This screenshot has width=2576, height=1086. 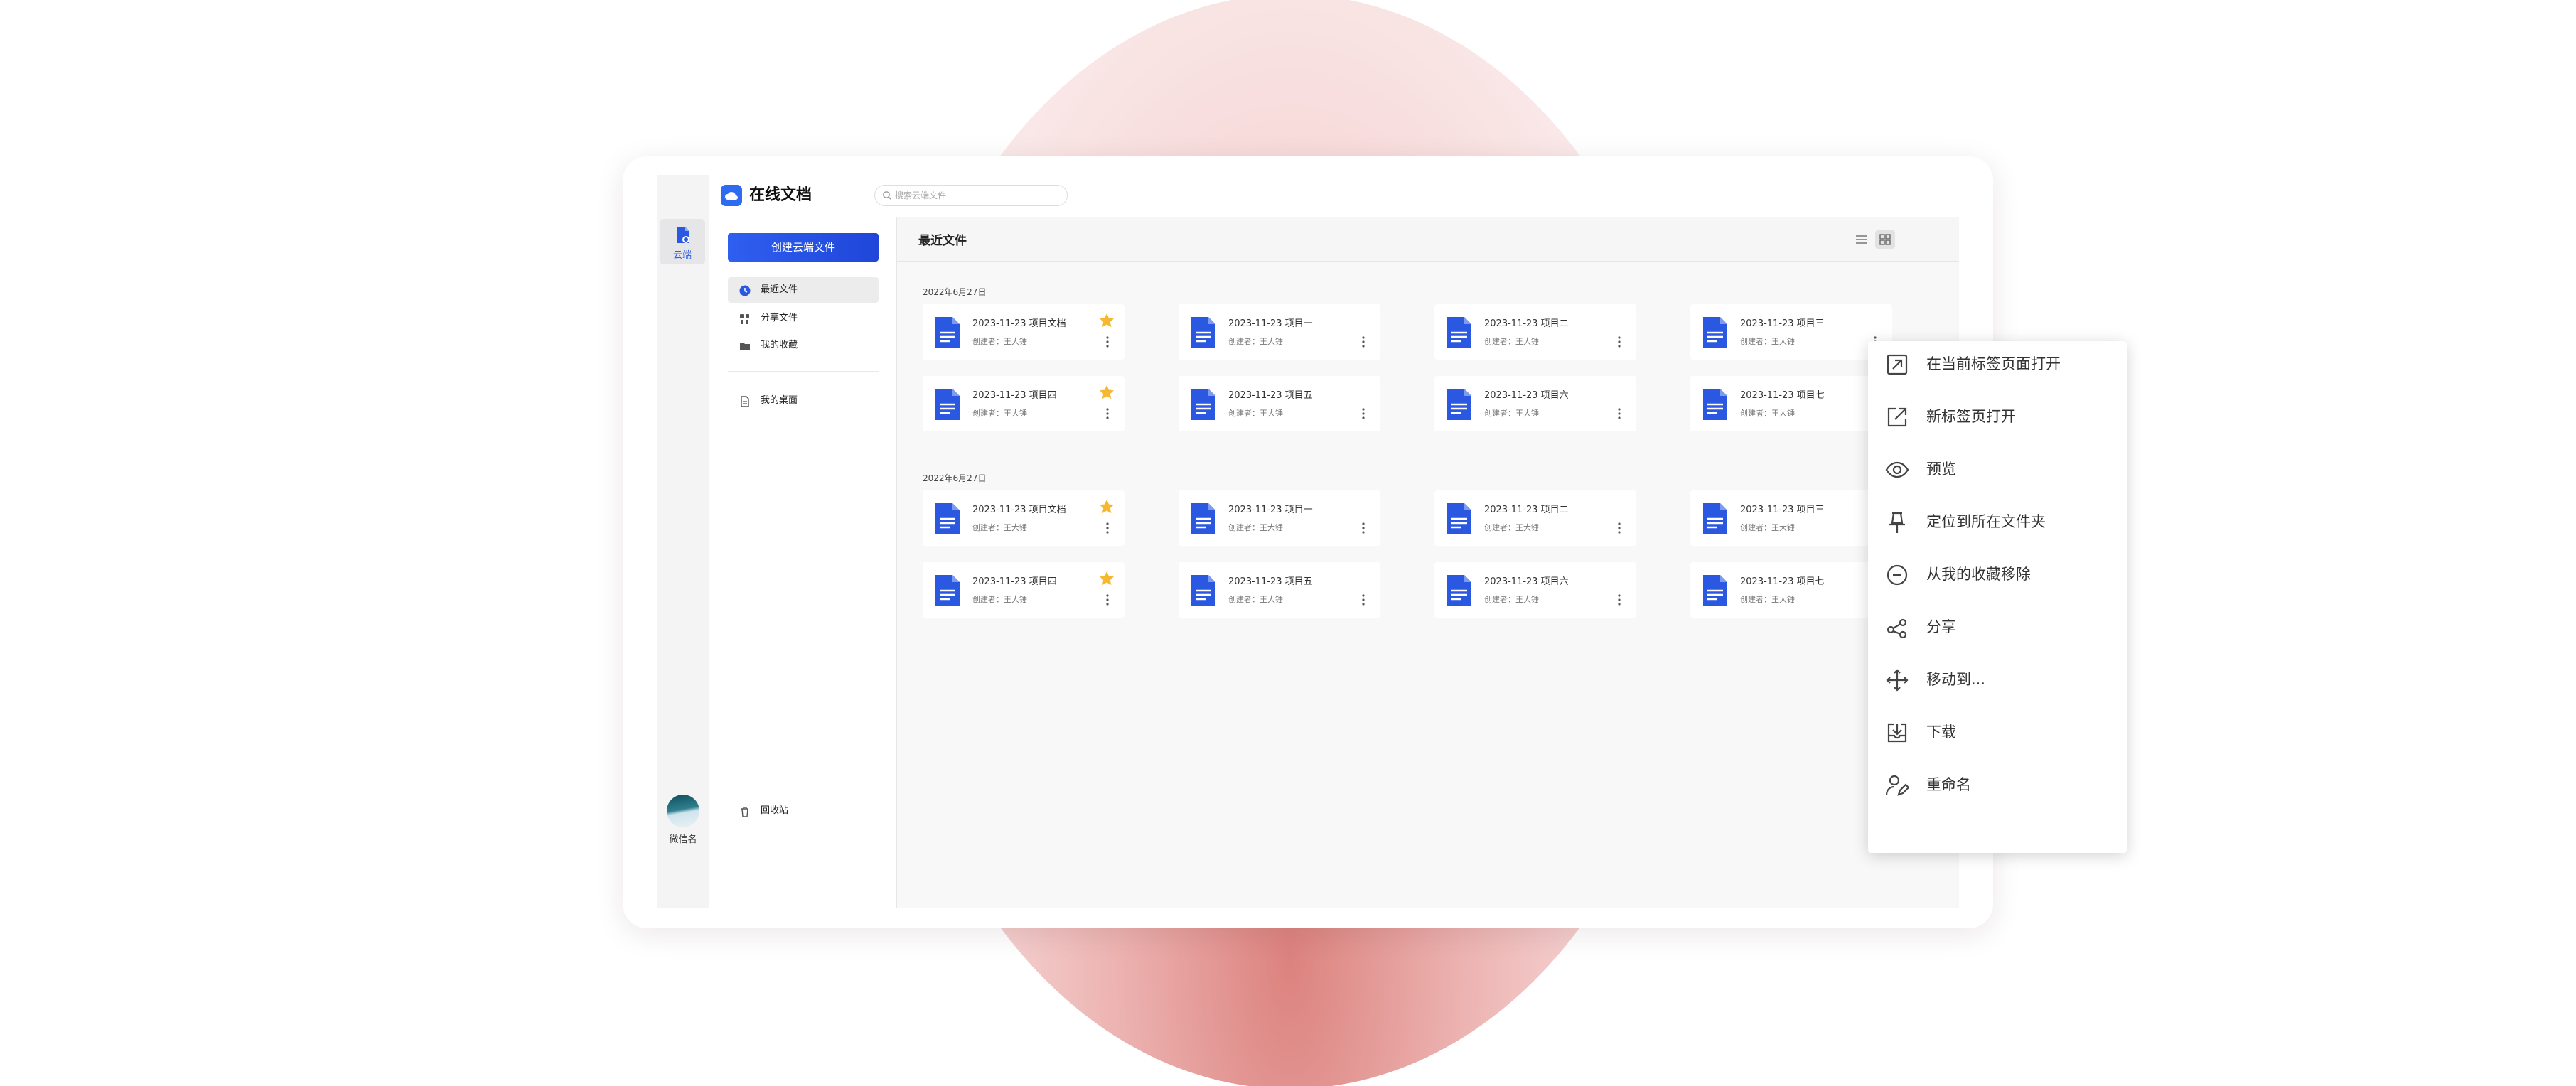 What do you see at coordinates (1019, 323) in the screenshot?
I see `file-name: 2023-11-23 项目文档` at bounding box center [1019, 323].